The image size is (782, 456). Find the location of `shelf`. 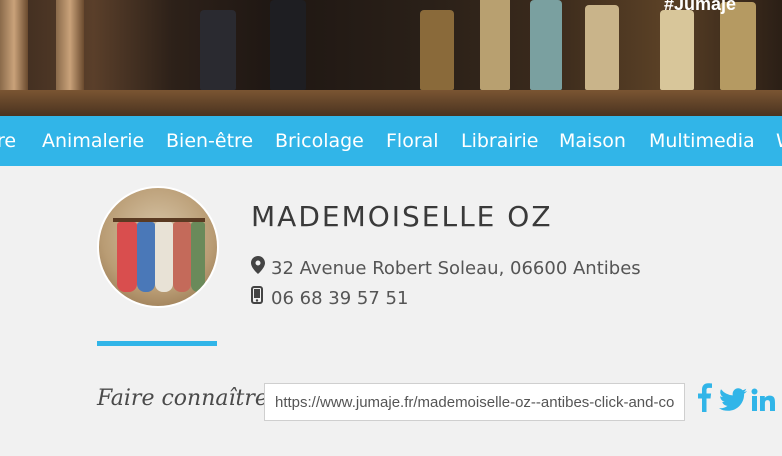

shelf is located at coordinates (391, 103).